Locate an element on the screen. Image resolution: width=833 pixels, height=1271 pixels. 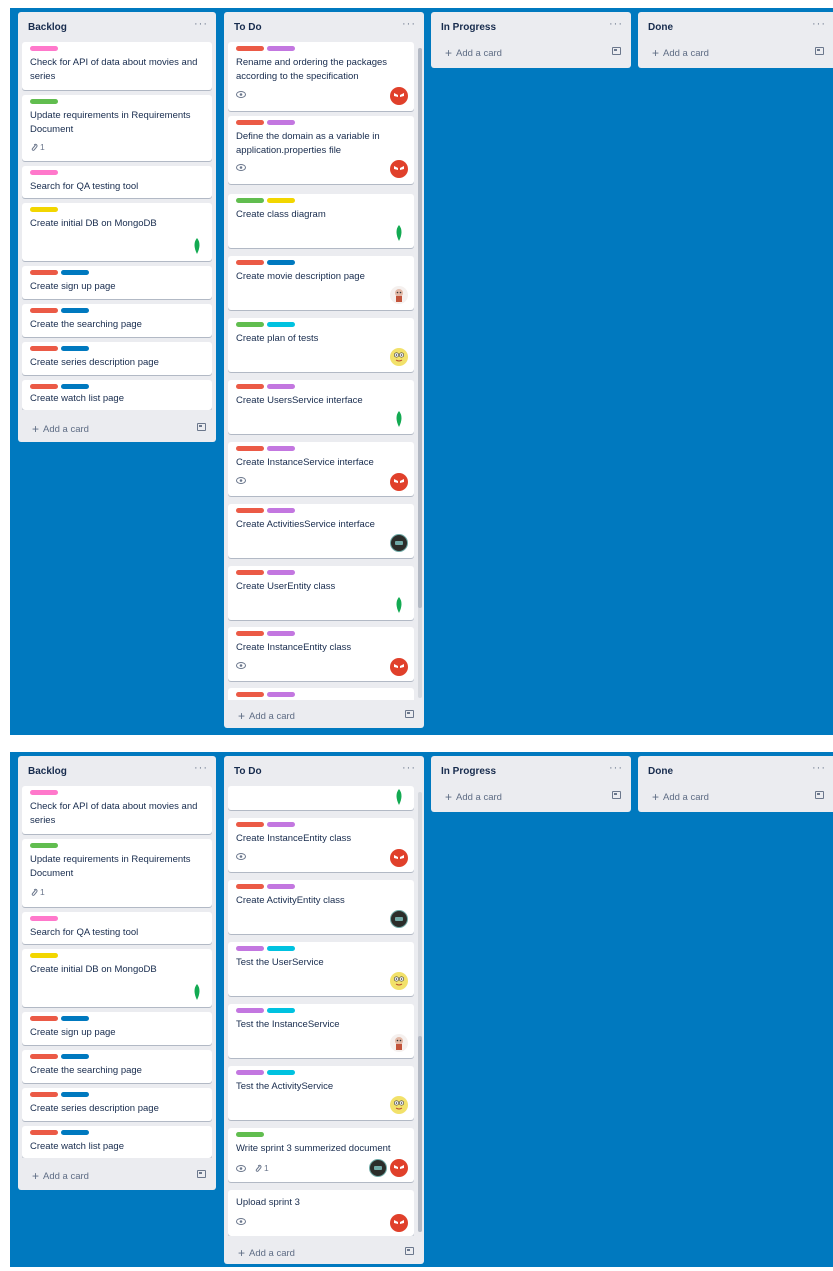
card: Write sprint 3 summerized document 1 is located at coordinates (321, 1155).